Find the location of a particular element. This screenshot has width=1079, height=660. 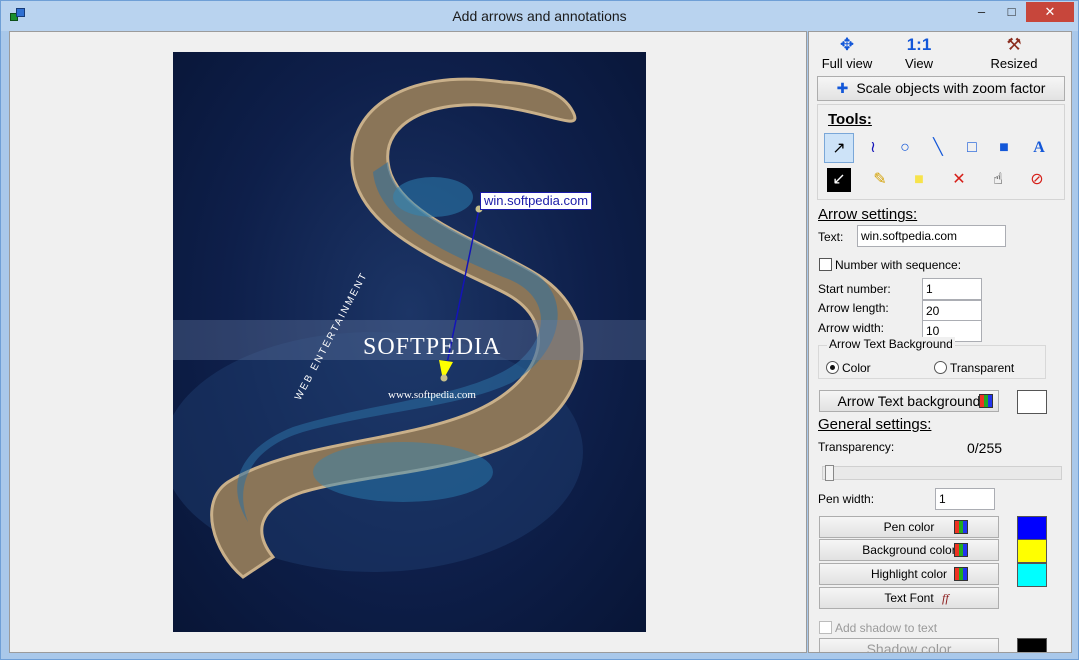

transparent-radio-label: Transparent is located at coordinates (982, 368).